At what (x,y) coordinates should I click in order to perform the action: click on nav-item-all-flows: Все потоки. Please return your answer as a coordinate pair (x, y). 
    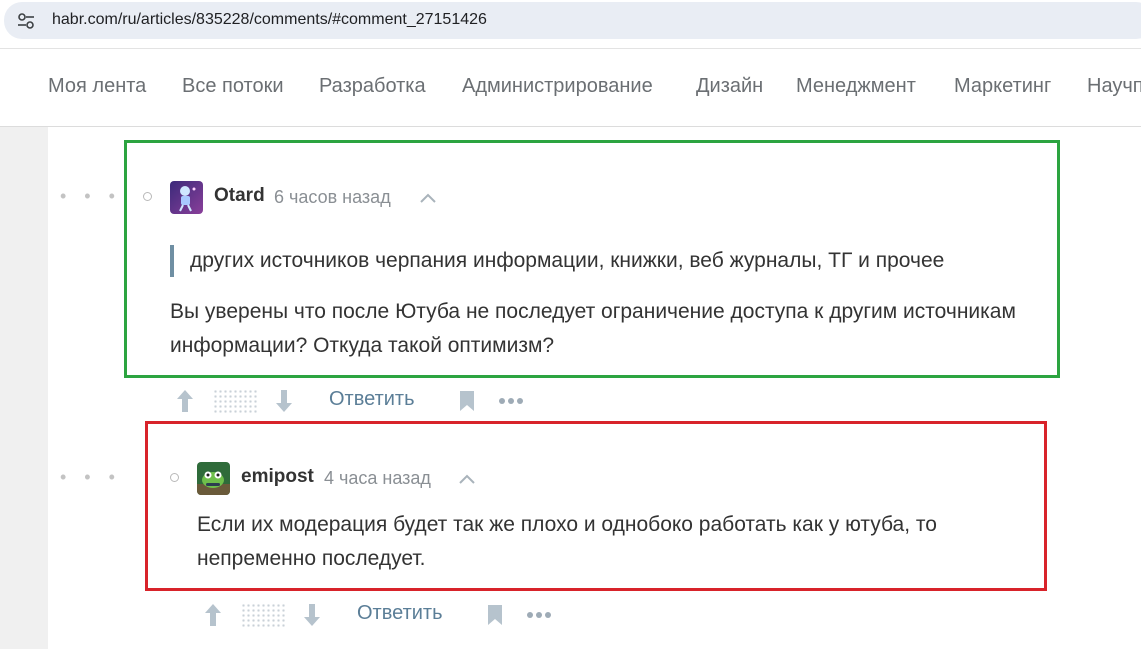
    Looking at the image, I should click on (233, 86).